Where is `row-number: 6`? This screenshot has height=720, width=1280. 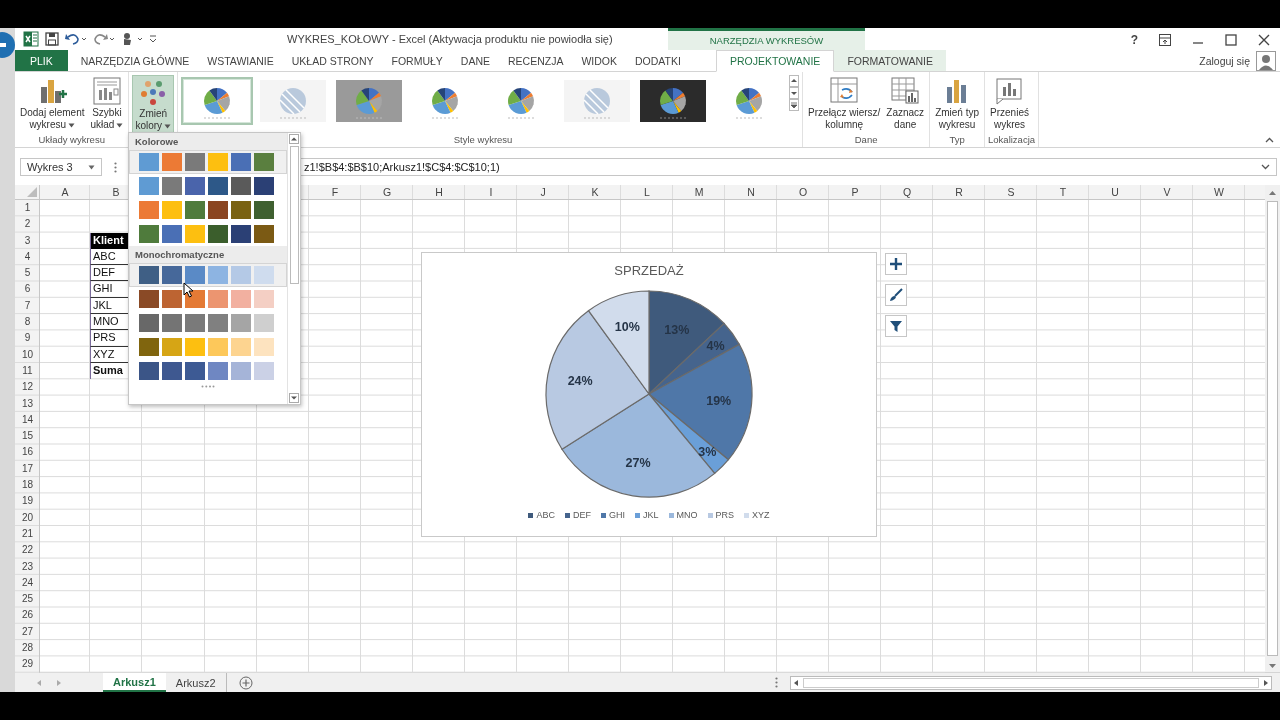
row-number: 6 is located at coordinates (27, 289).